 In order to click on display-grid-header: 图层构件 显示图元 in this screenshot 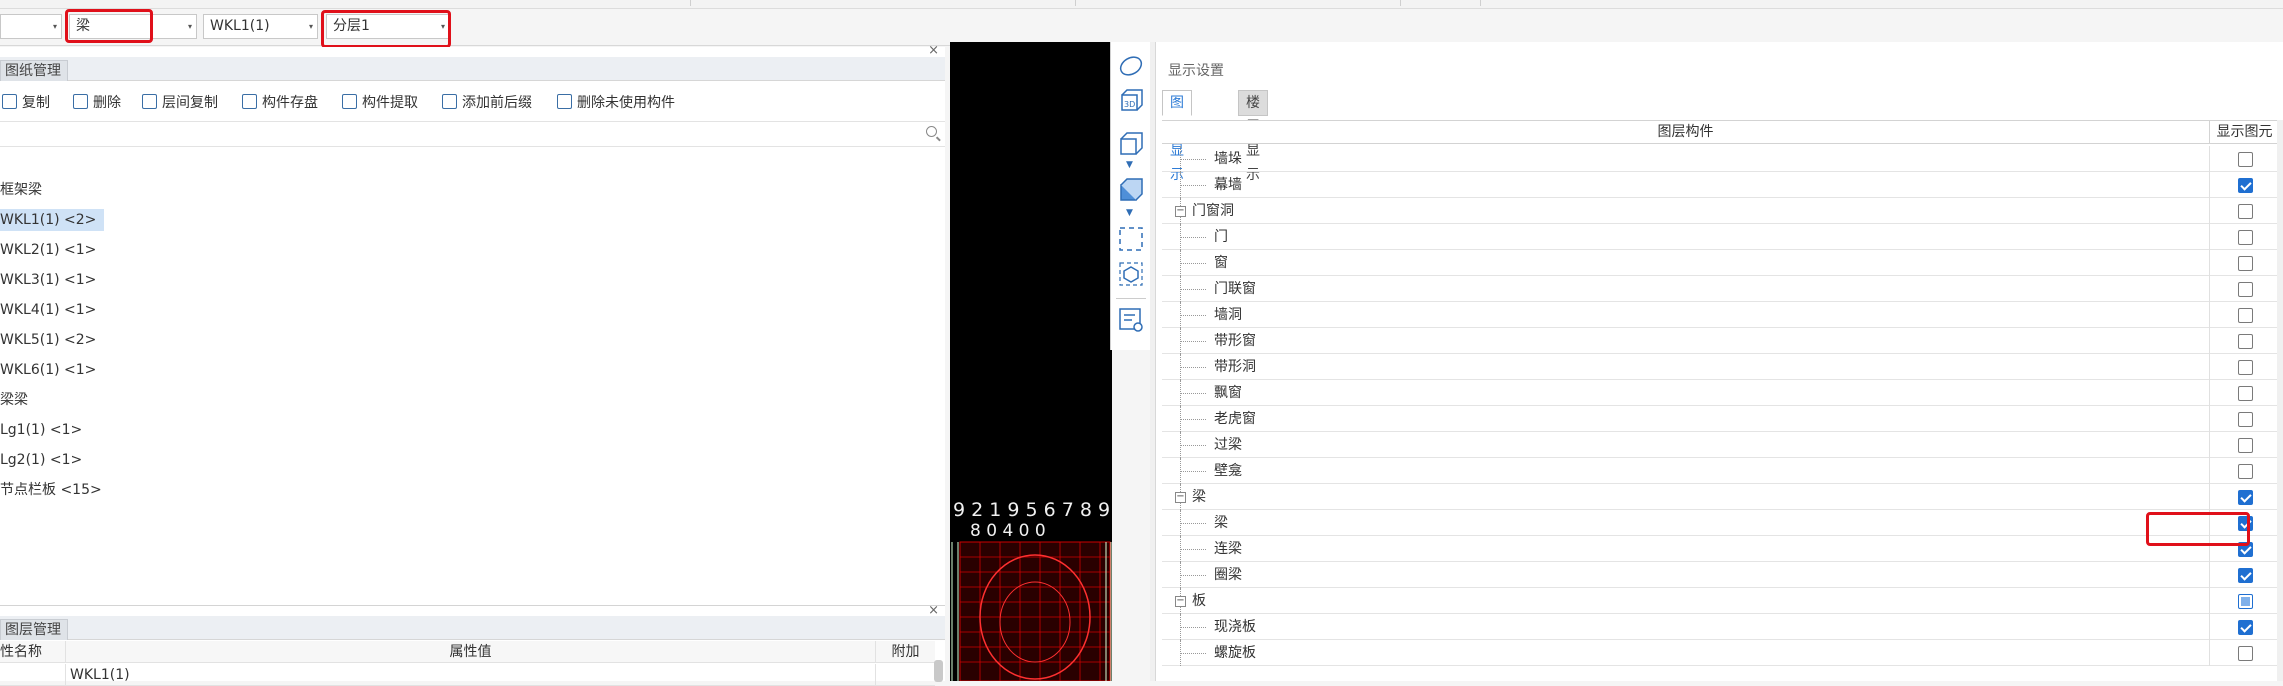, I will do `click(1720, 132)`.